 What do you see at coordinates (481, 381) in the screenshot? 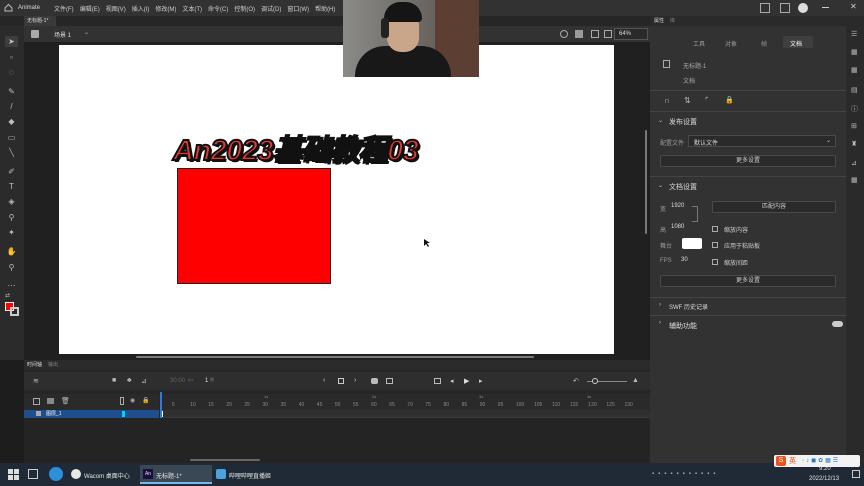
I see `step-forward-icon: ▸` at bounding box center [481, 381].